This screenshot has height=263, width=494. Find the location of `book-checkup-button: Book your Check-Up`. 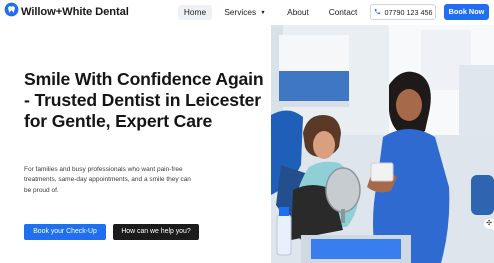

book-checkup-button: Book your Check-Up is located at coordinates (65, 232).